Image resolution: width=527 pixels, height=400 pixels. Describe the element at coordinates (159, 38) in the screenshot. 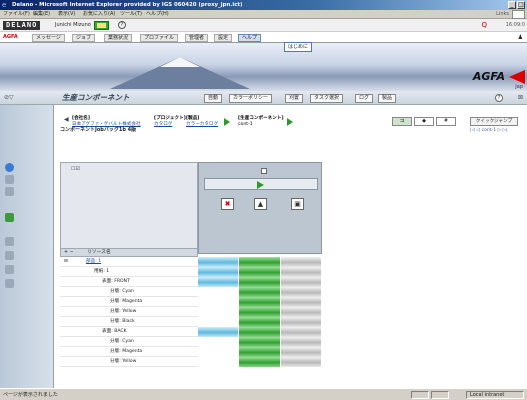

I see `tab-profile: プロファイル` at that location.